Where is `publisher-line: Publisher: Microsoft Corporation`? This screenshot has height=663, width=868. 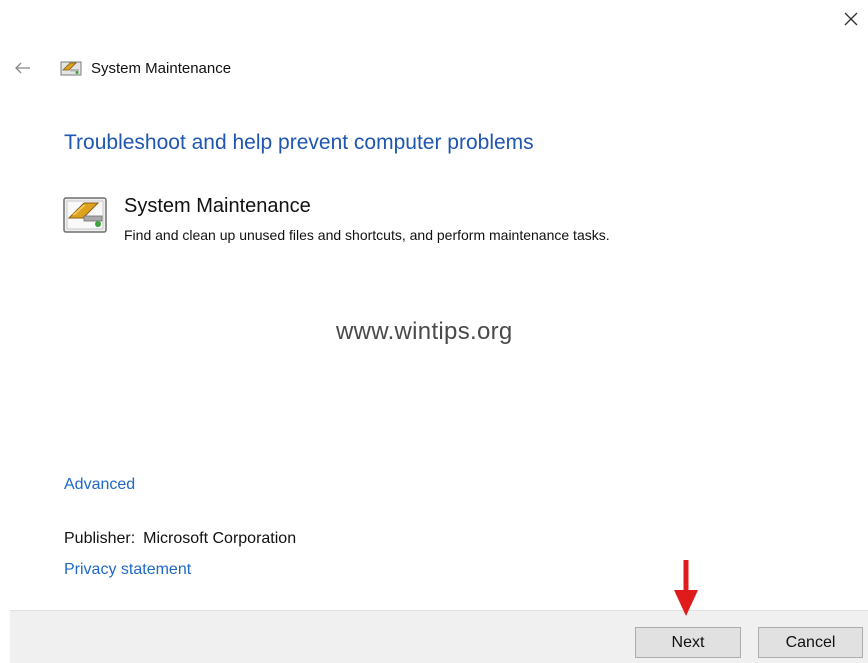 publisher-line: Publisher: Microsoft Corporation is located at coordinates (180, 539).